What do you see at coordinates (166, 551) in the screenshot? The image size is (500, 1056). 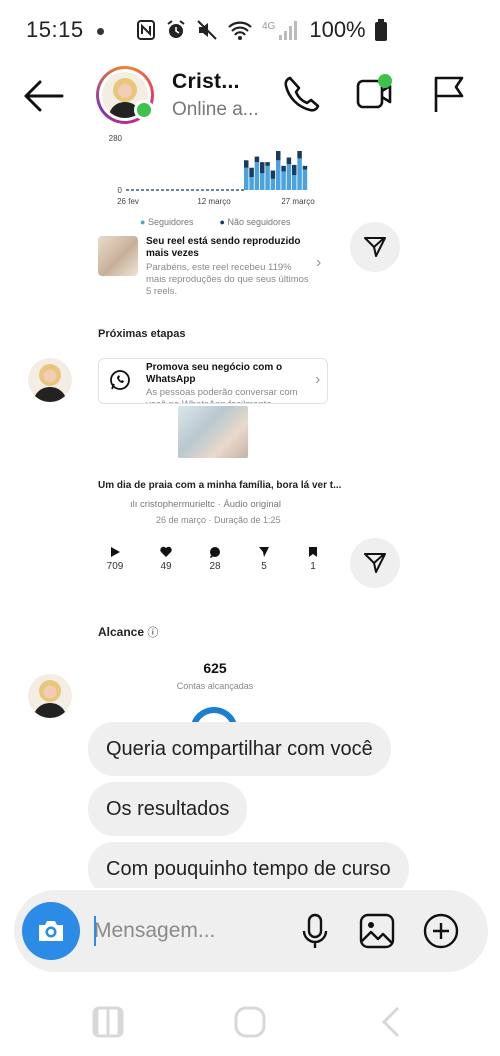 I see `heart-icon` at bounding box center [166, 551].